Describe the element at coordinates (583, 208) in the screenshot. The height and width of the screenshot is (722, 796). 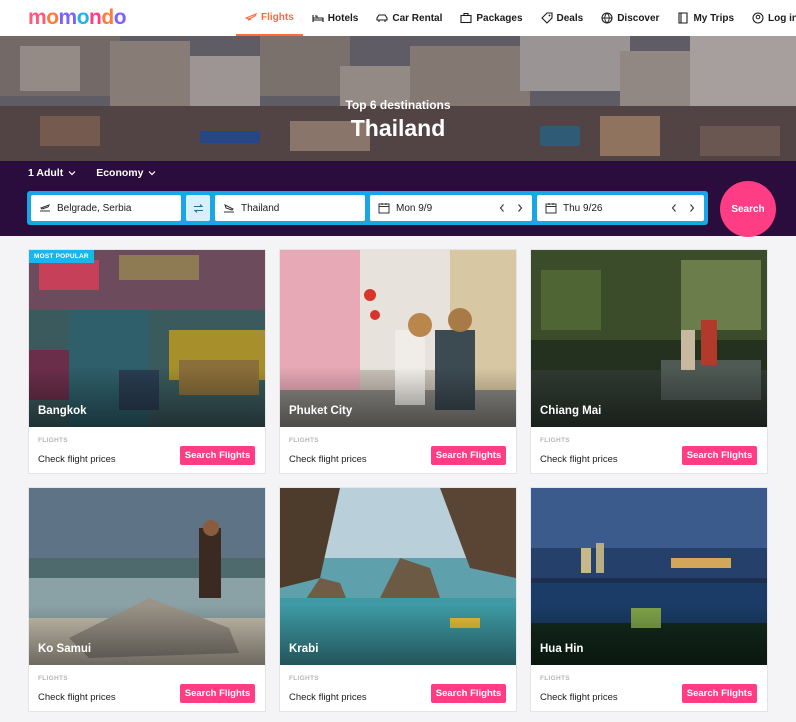
I see `return-date-value: Thu 9/26` at that location.